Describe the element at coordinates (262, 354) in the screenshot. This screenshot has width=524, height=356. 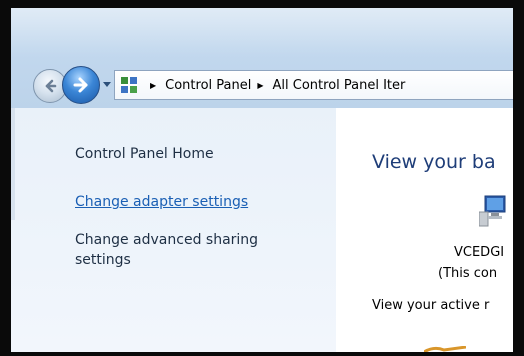
I see `screen-edge-bottom` at that location.